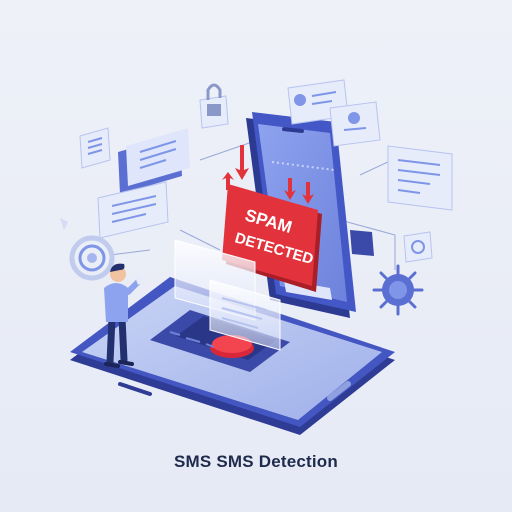 This screenshot has width=512, height=512. What do you see at coordinates (256, 461) in the screenshot?
I see `caption-title: SMS SMS Detection` at bounding box center [256, 461].